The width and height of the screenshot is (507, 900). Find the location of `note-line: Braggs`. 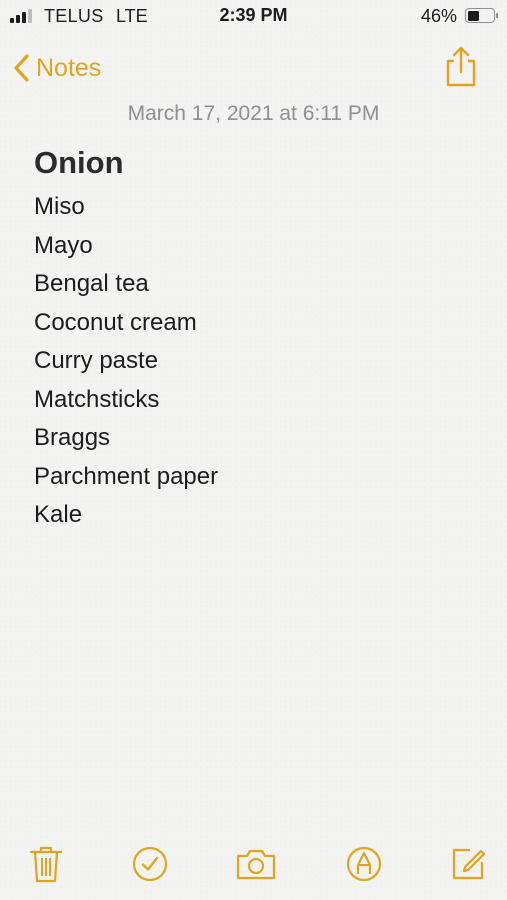

note-line: Braggs is located at coordinates (126, 438).